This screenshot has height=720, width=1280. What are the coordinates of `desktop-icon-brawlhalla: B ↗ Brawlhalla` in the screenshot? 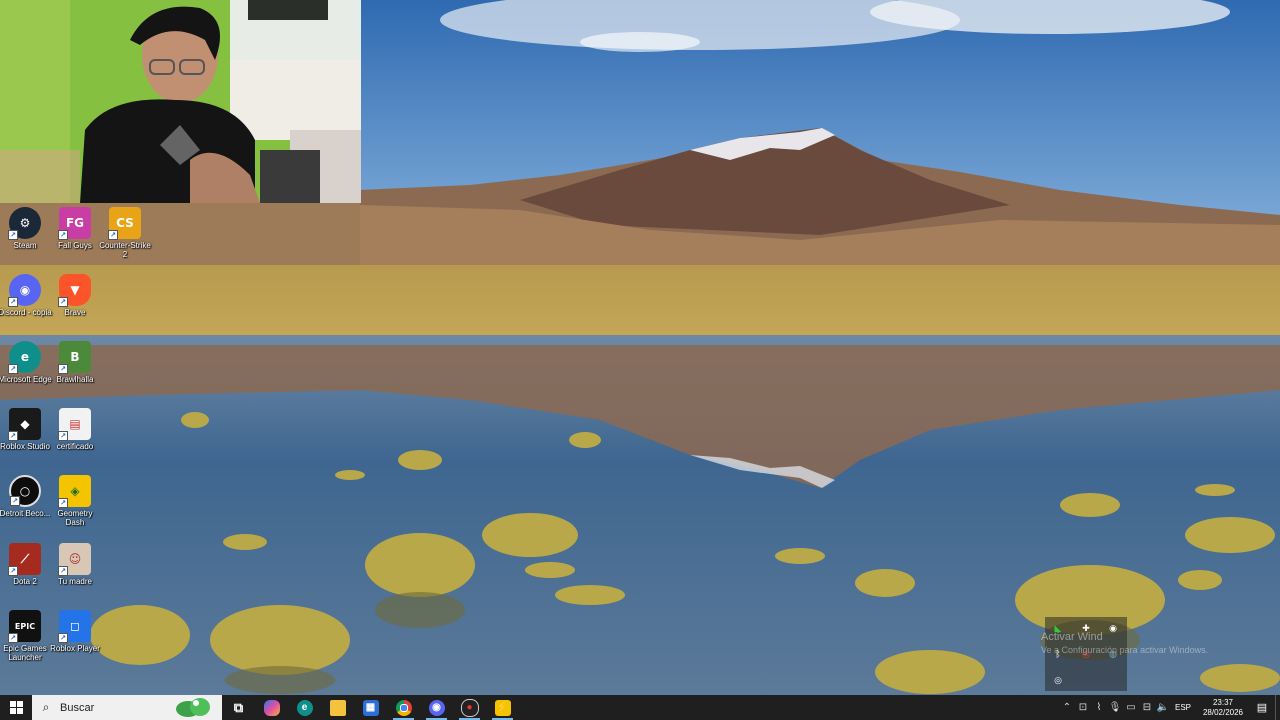 It's located at (75, 372).